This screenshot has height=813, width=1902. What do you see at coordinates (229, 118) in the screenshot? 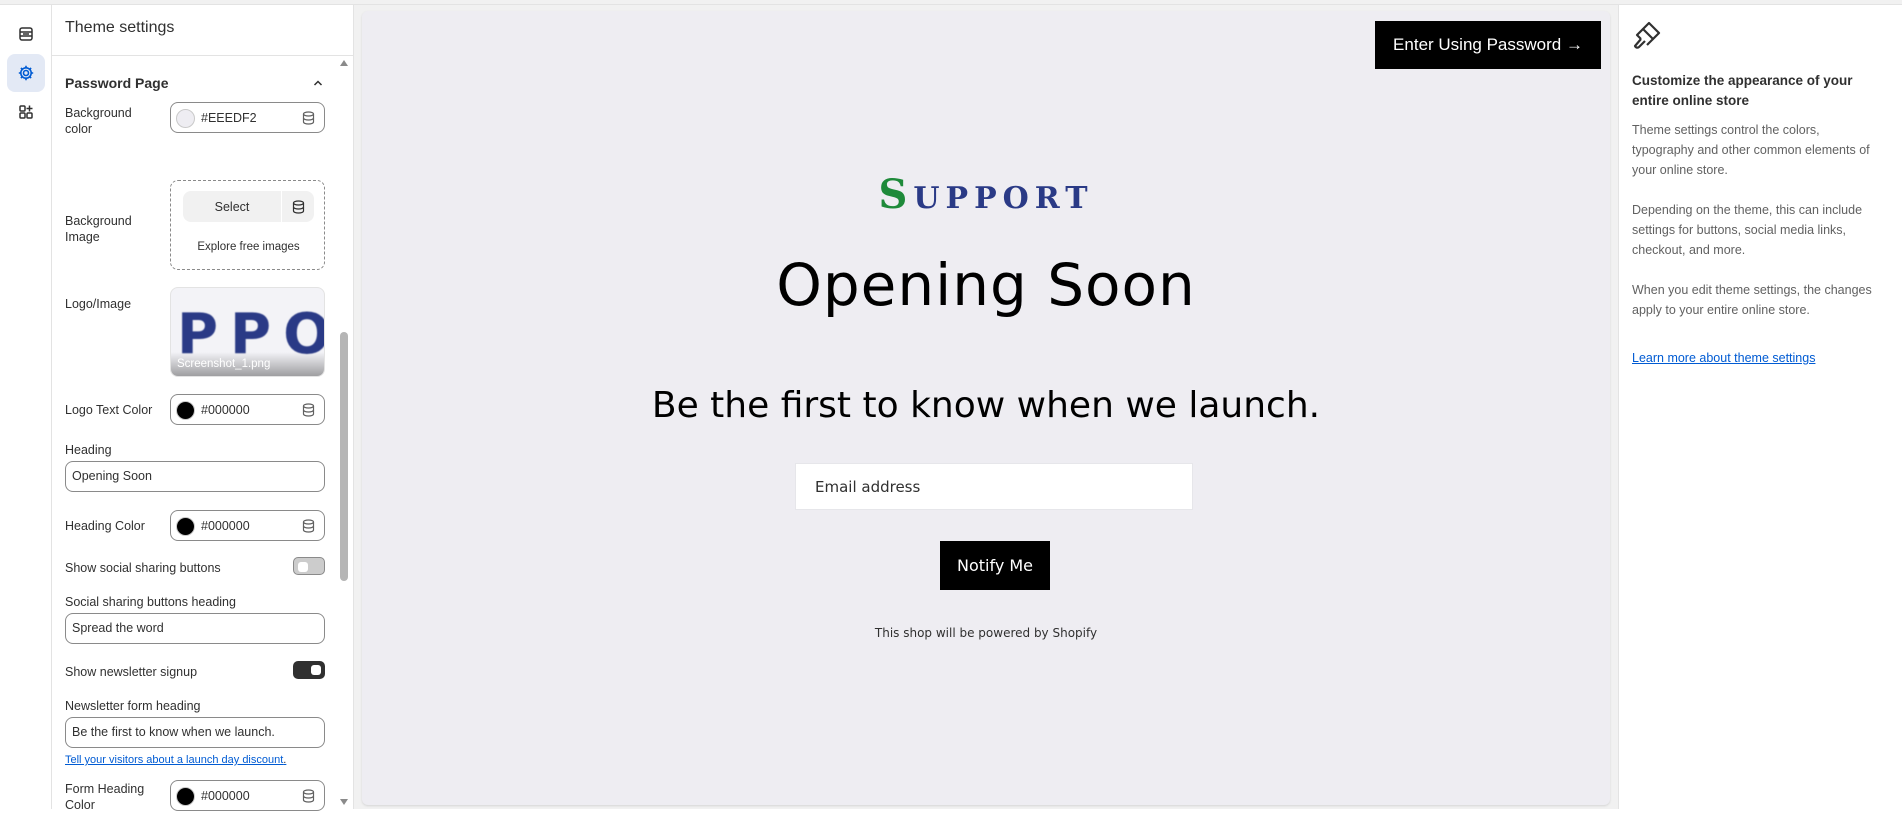
I see `background-color-value: #EEEDF2` at bounding box center [229, 118].